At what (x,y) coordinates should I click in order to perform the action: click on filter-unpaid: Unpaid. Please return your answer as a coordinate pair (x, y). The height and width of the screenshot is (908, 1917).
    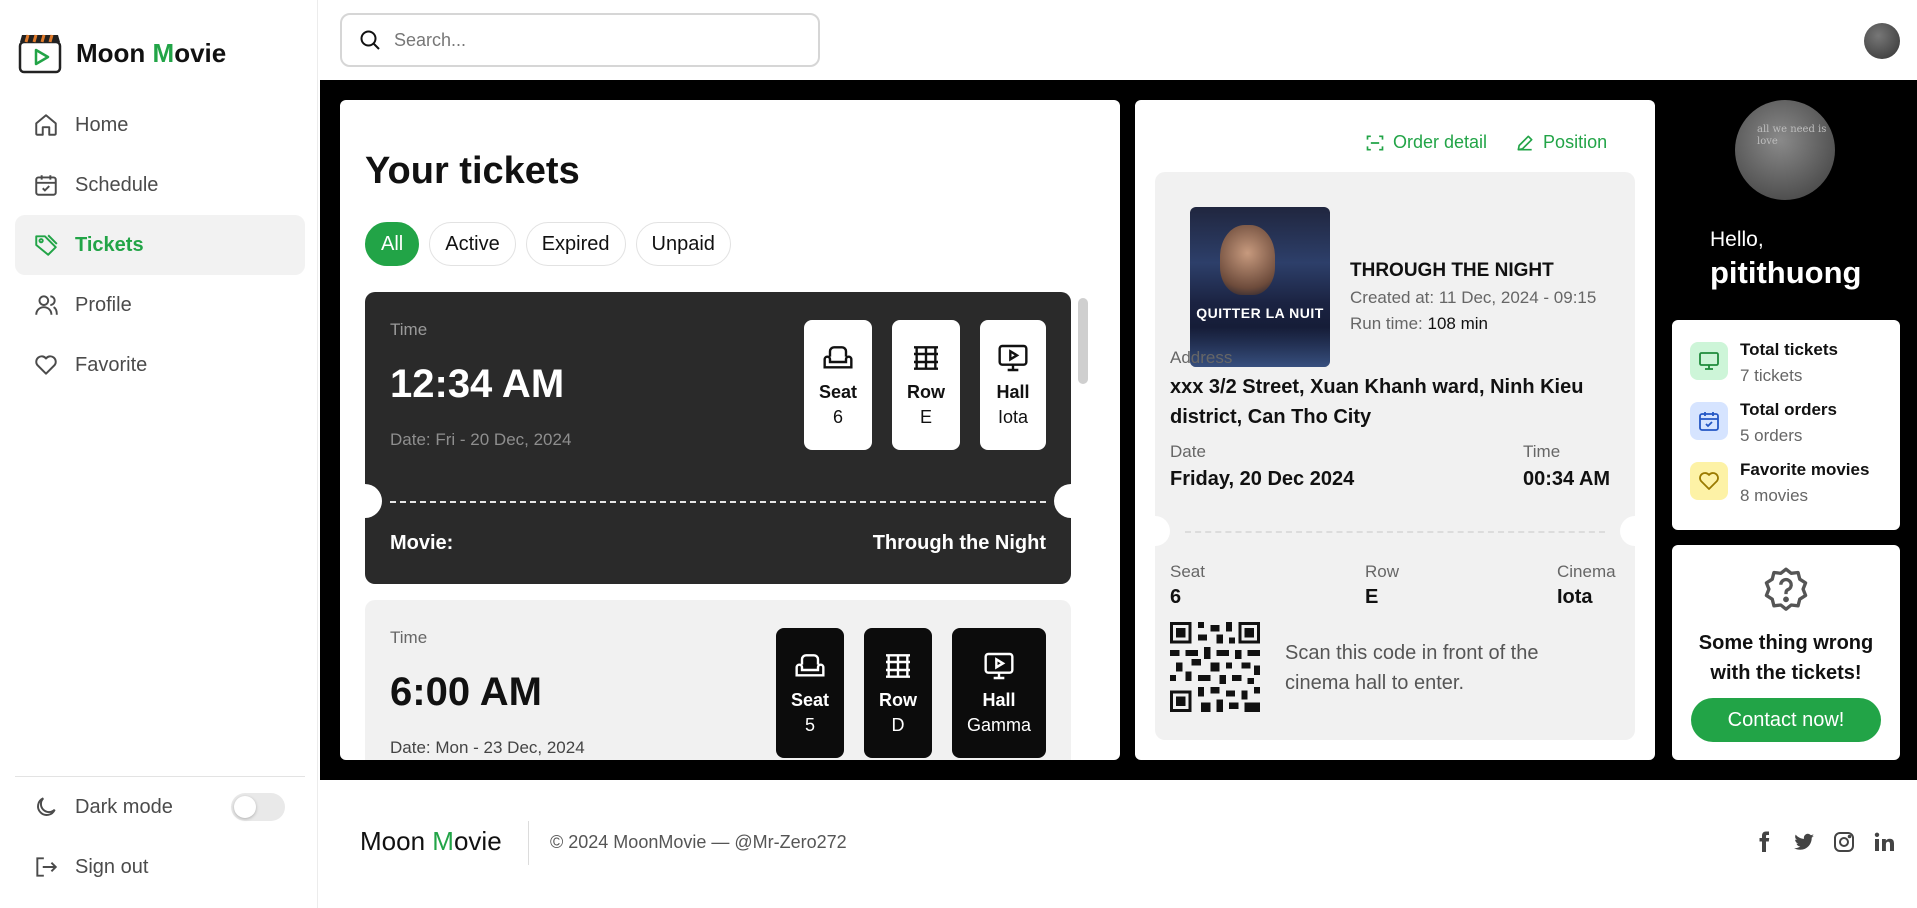
    Looking at the image, I should click on (683, 244).